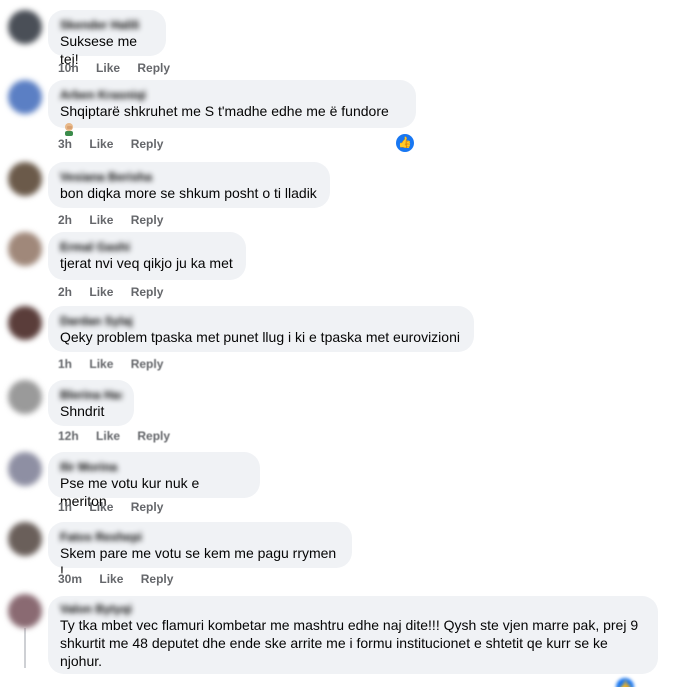 Image resolution: width=692 pixels, height=687 pixels. What do you see at coordinates (25, 648) in the screenshot?
I see `thread-line` at bounding box center [25, 648].